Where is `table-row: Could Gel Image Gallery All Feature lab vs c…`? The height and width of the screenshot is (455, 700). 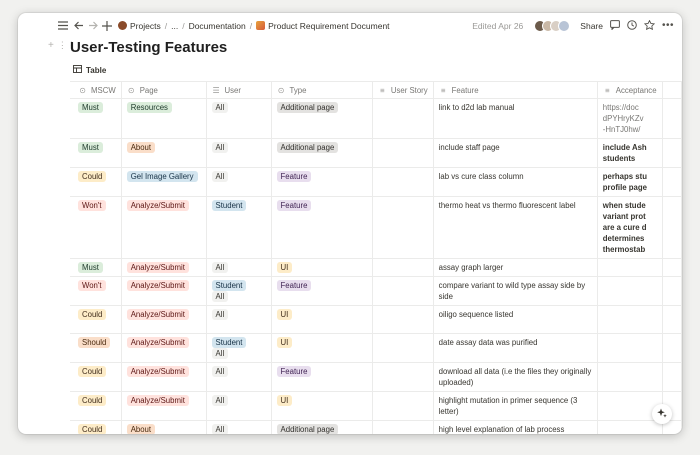
table-row: Could Gel Image Gallery All Feature lab vs c… is located at coordinates (376, 182).